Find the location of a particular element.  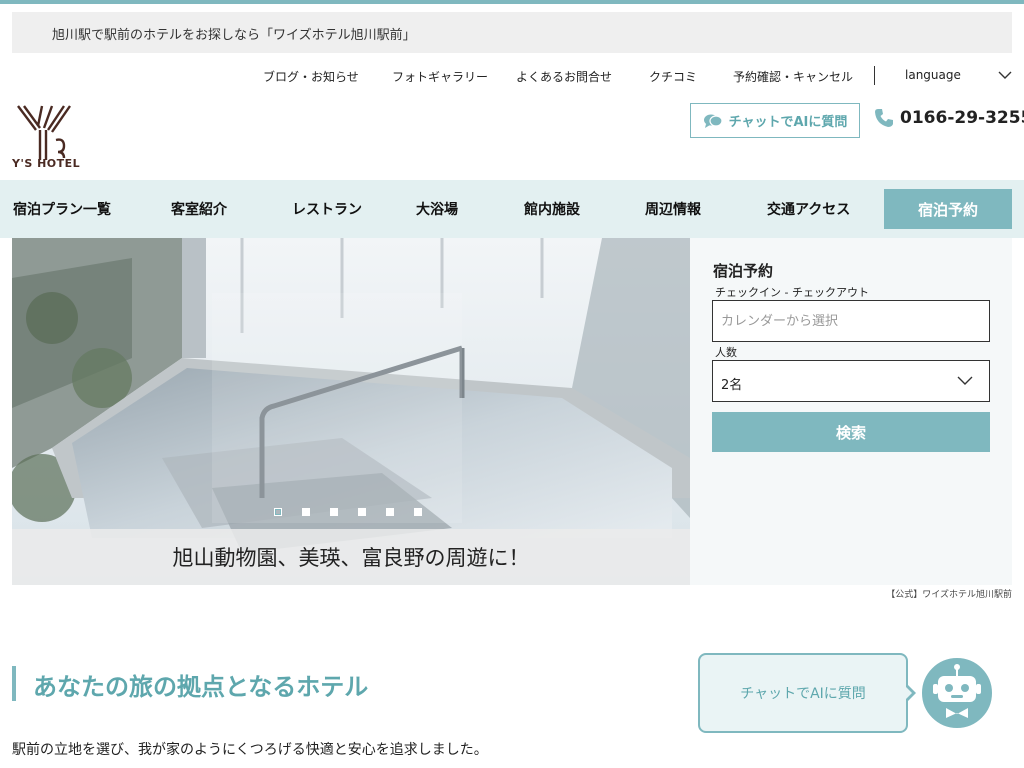

section-heading: あなたの旅の拠点となるホテル is located at coordinates (201, 687).